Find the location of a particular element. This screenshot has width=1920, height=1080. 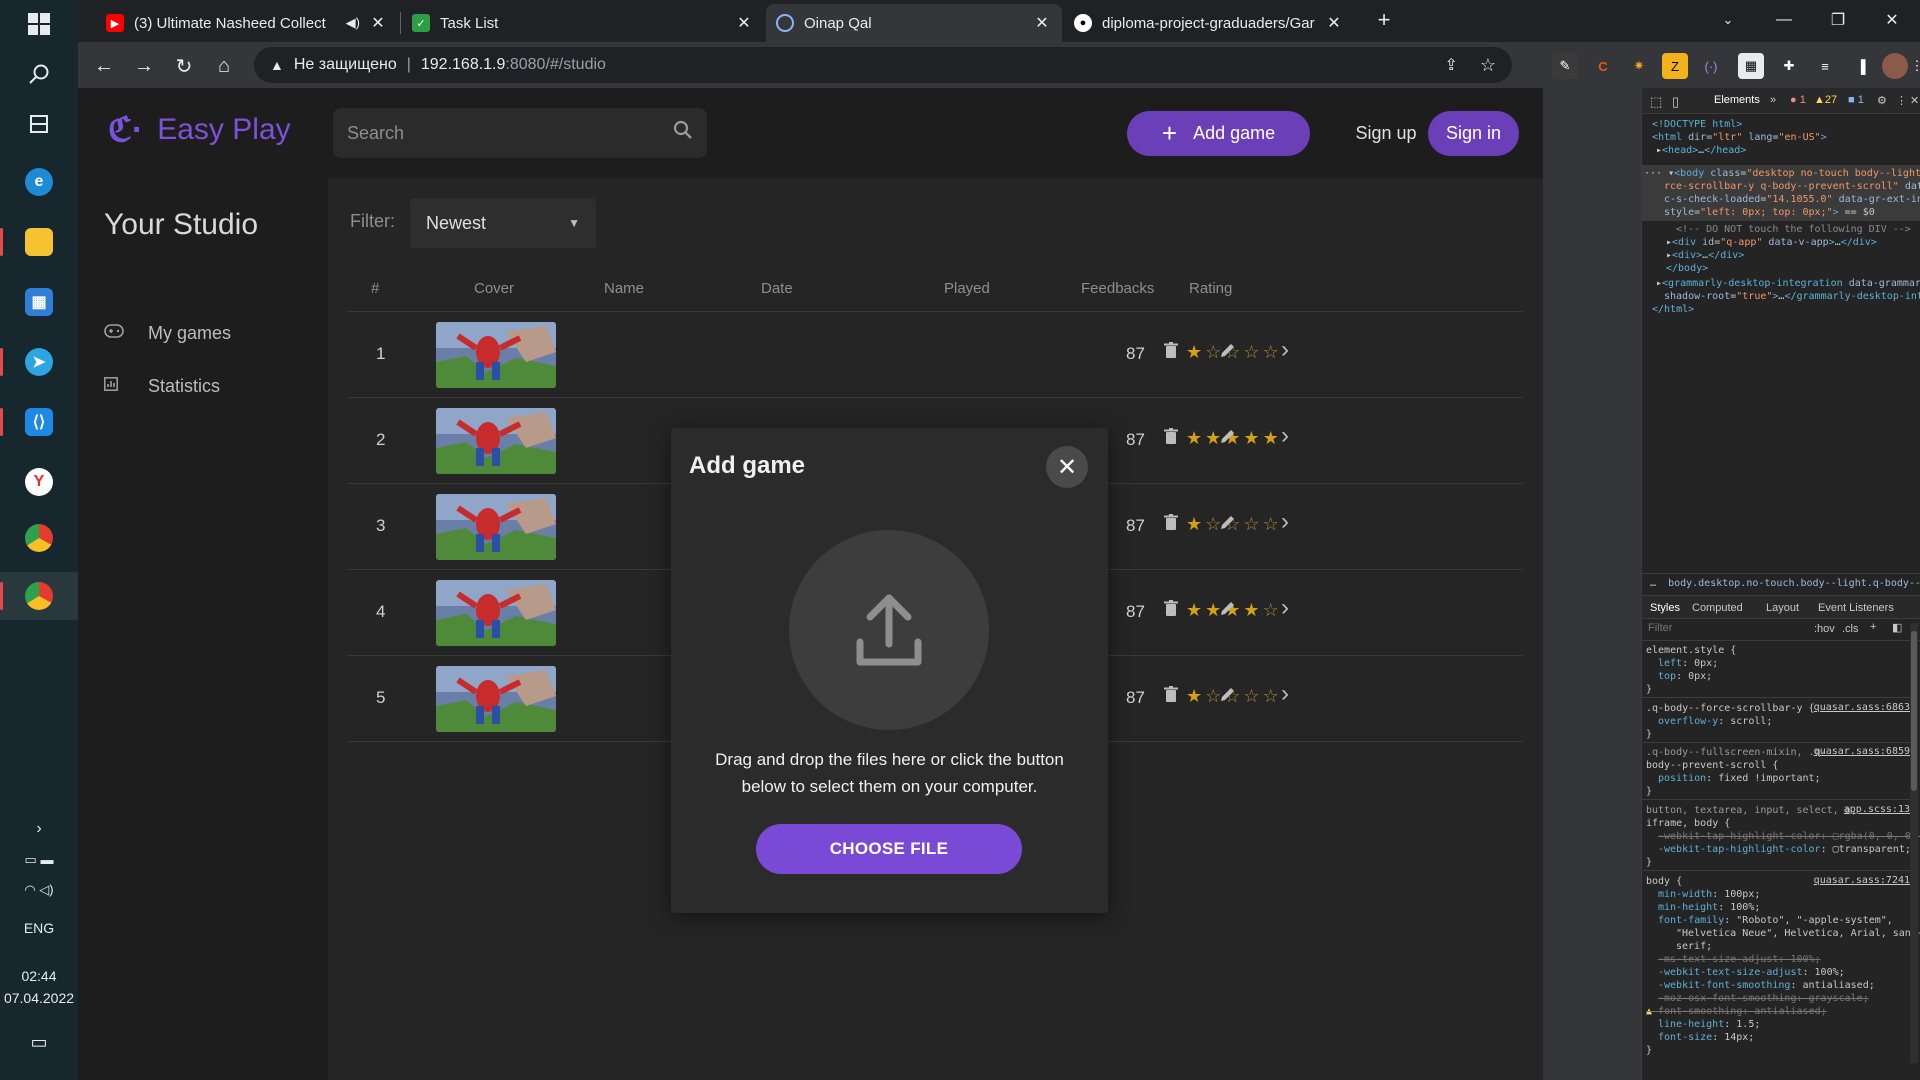

avatar is located at coordinates (1895, 66).